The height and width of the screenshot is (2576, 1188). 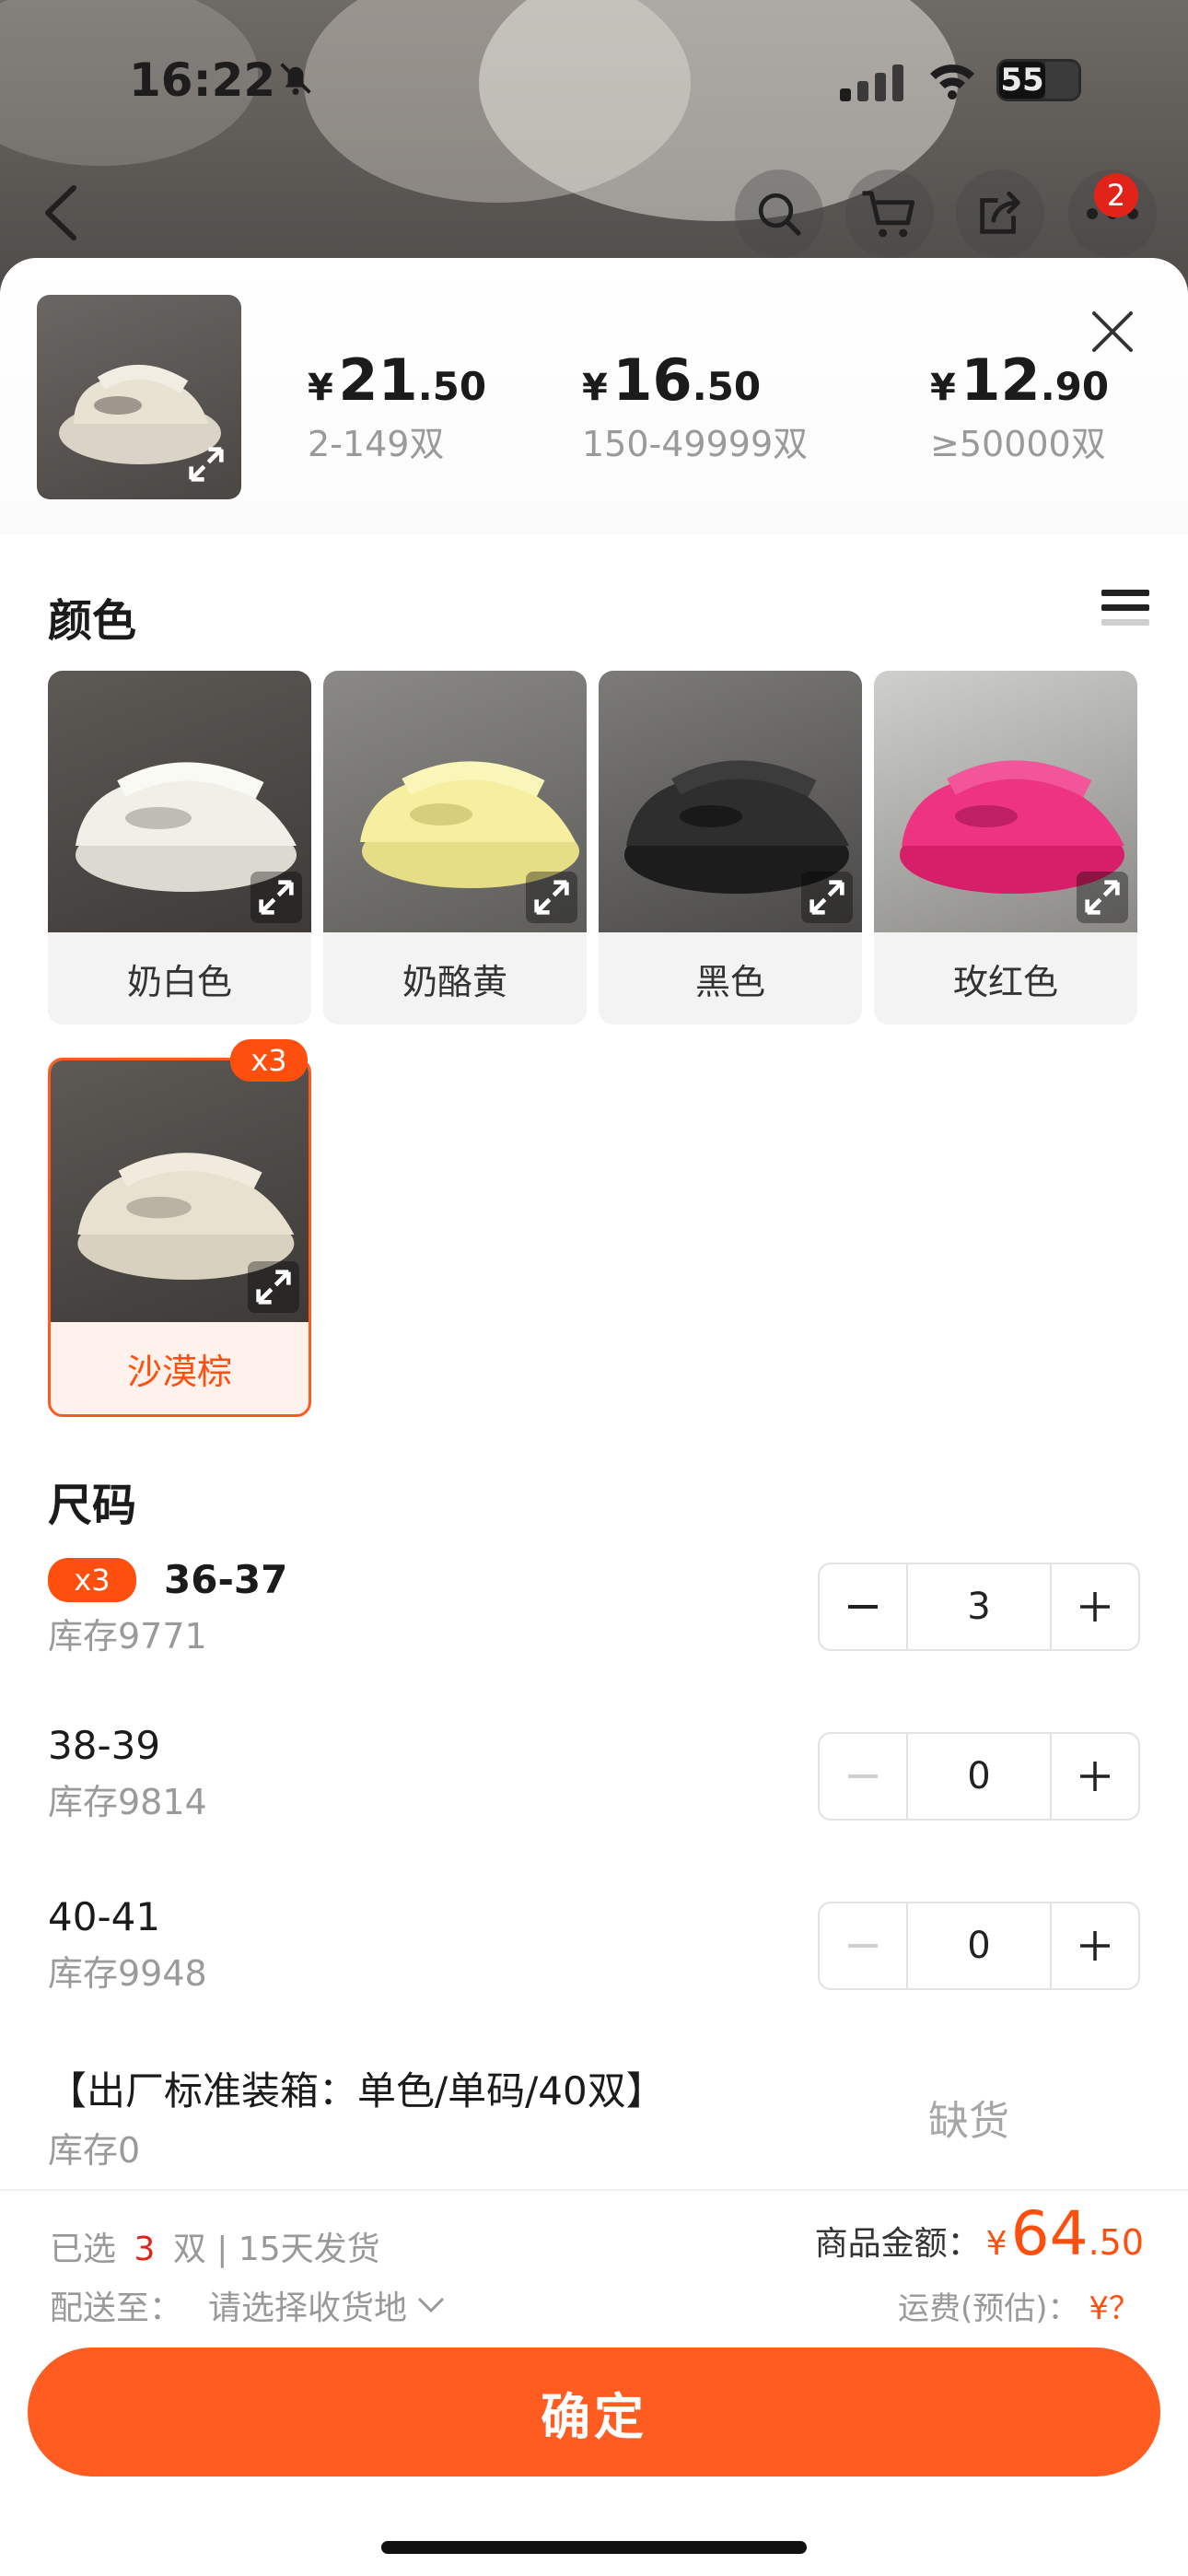 I want to click on selected-count: 3, so click(x=145, y=2249).